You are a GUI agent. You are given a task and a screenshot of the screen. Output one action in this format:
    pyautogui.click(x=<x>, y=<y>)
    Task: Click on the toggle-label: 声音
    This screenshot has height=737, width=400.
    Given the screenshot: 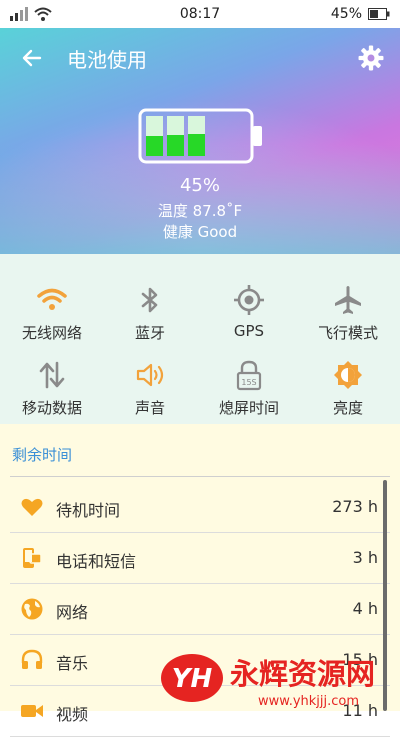 What is the action you would take?
    pyautogui.click(x=149, y=408)
    